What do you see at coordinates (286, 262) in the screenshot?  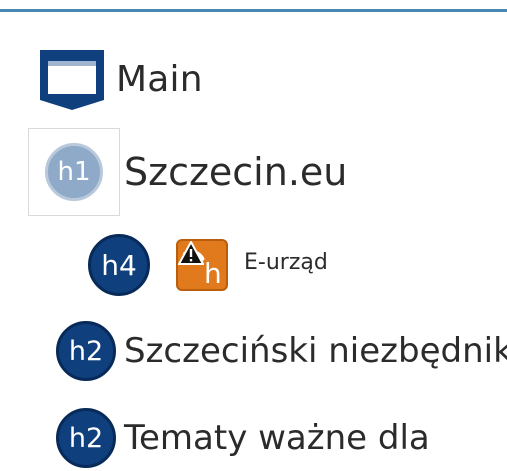 I see `tree-item-label: E-urząd` at bounding box center [286, 262].